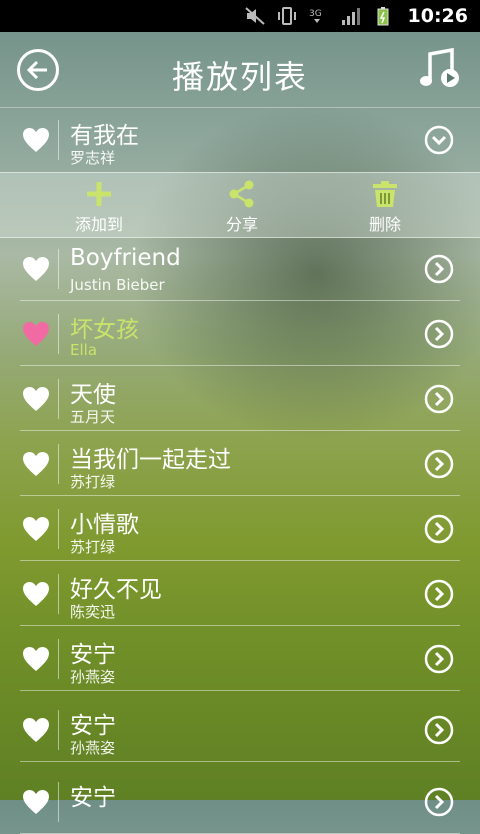 This screenshot has width=480, height=834. I want to click on song-artist: Ella, so click(84, 350).